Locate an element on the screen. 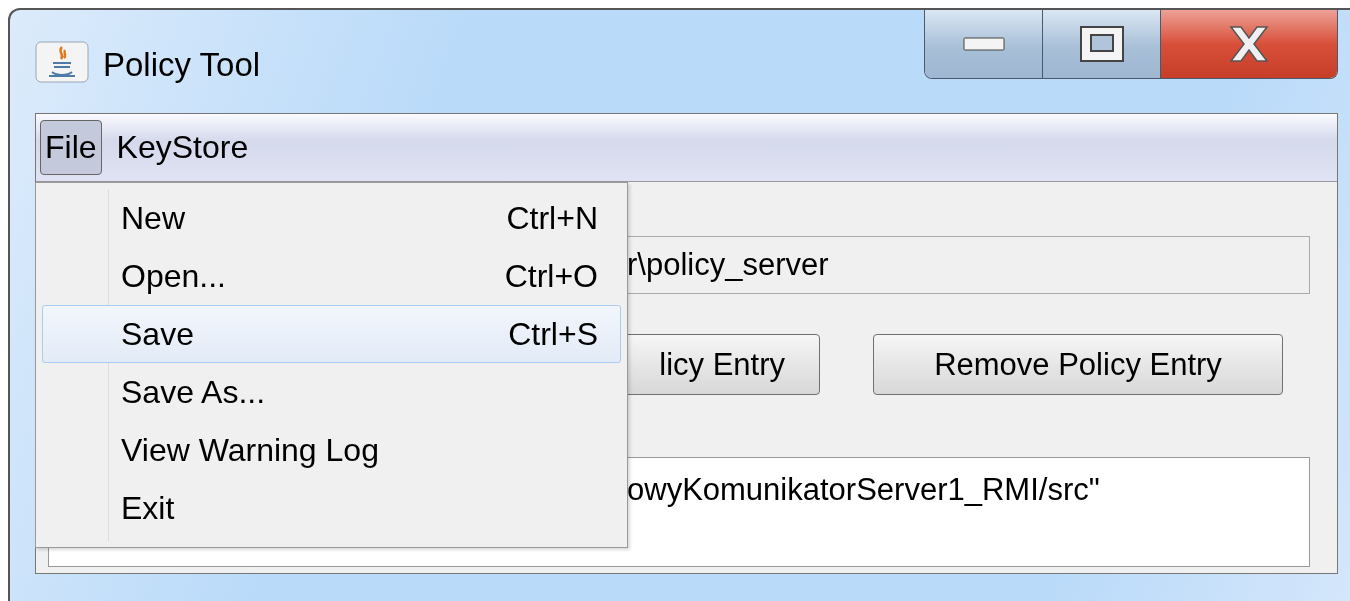 This screenshot has height=601, width=1350. minimize-icon is located at coordinates (983, 44).